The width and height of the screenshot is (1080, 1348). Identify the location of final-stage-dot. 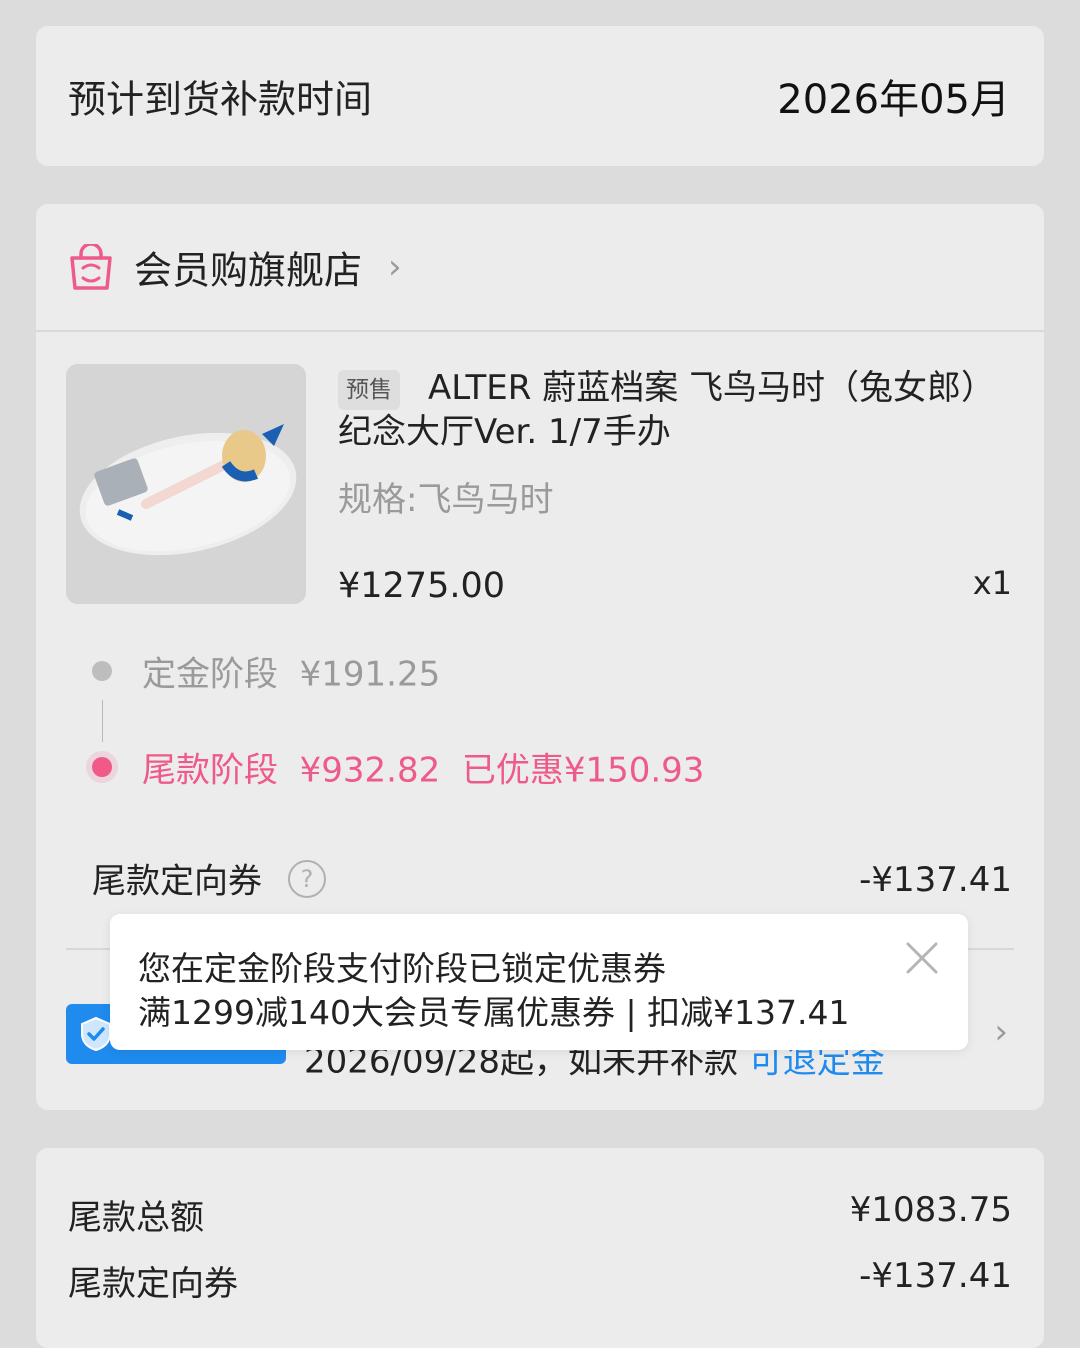
(102, 767).